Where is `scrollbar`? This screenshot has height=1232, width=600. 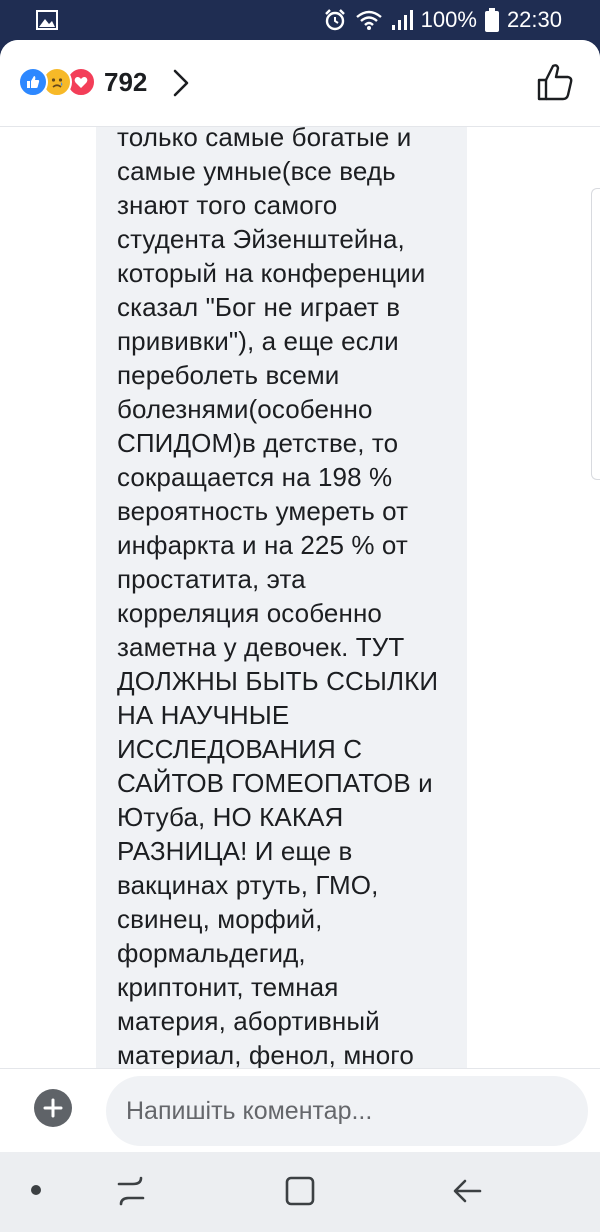
scrollbar is located at coordinates (595, 334).